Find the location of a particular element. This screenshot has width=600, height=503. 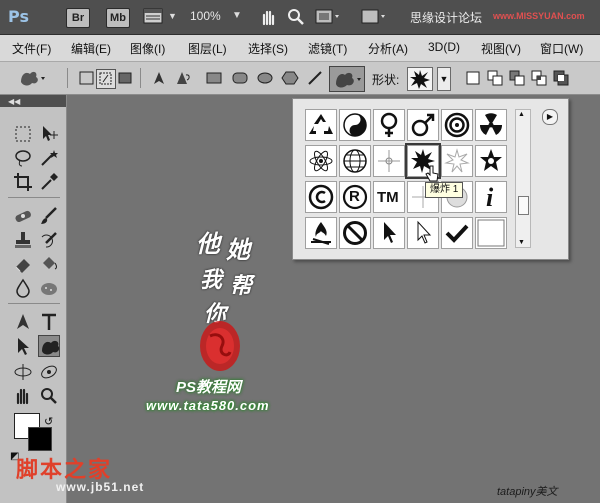

options-bar: 形状: ▼ is located at coordinates (300, 78).